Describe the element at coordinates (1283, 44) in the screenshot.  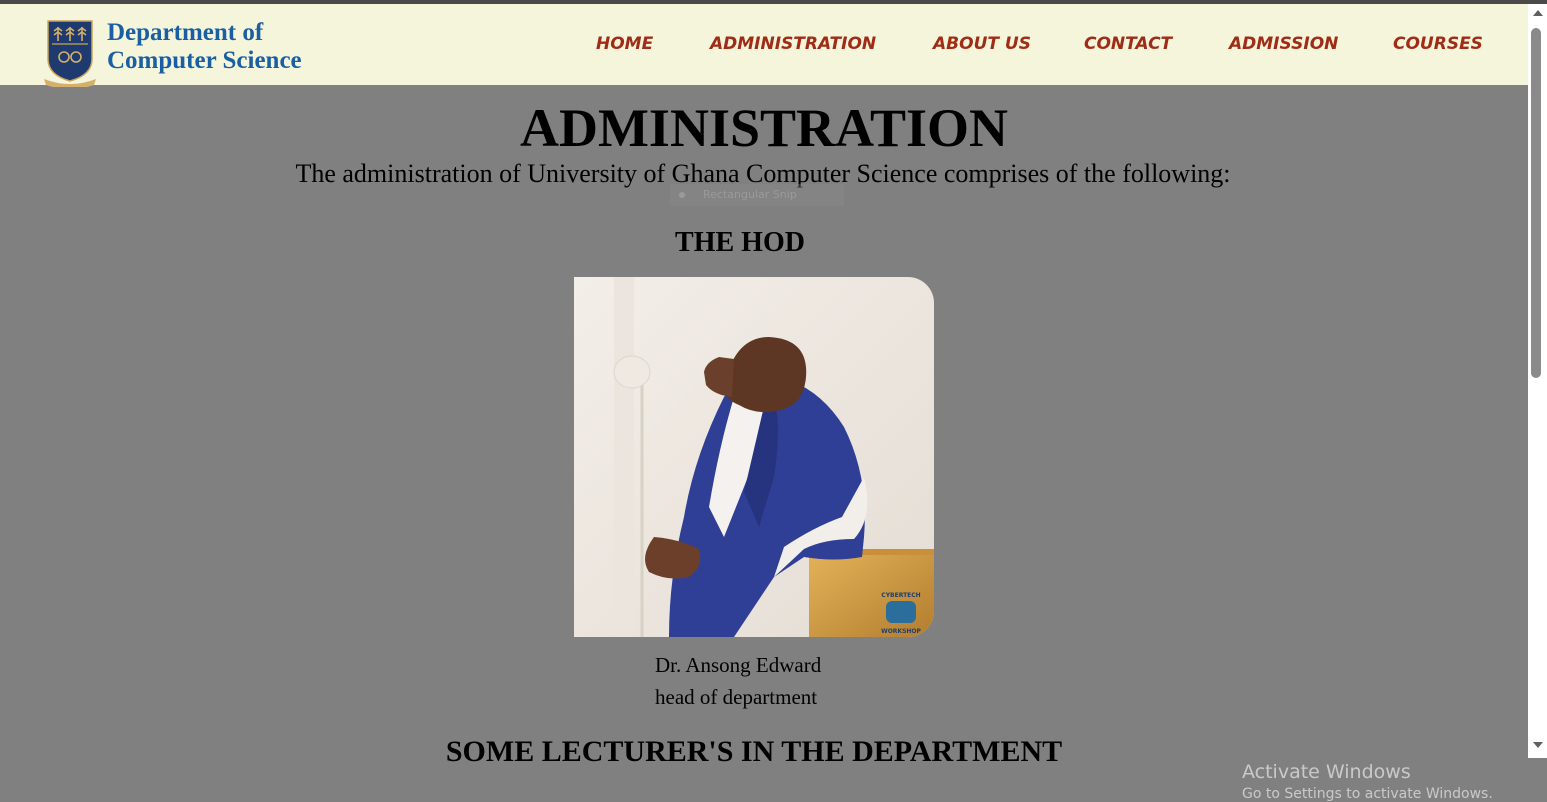
I see `nav-admission: ADMISSION` at that location.